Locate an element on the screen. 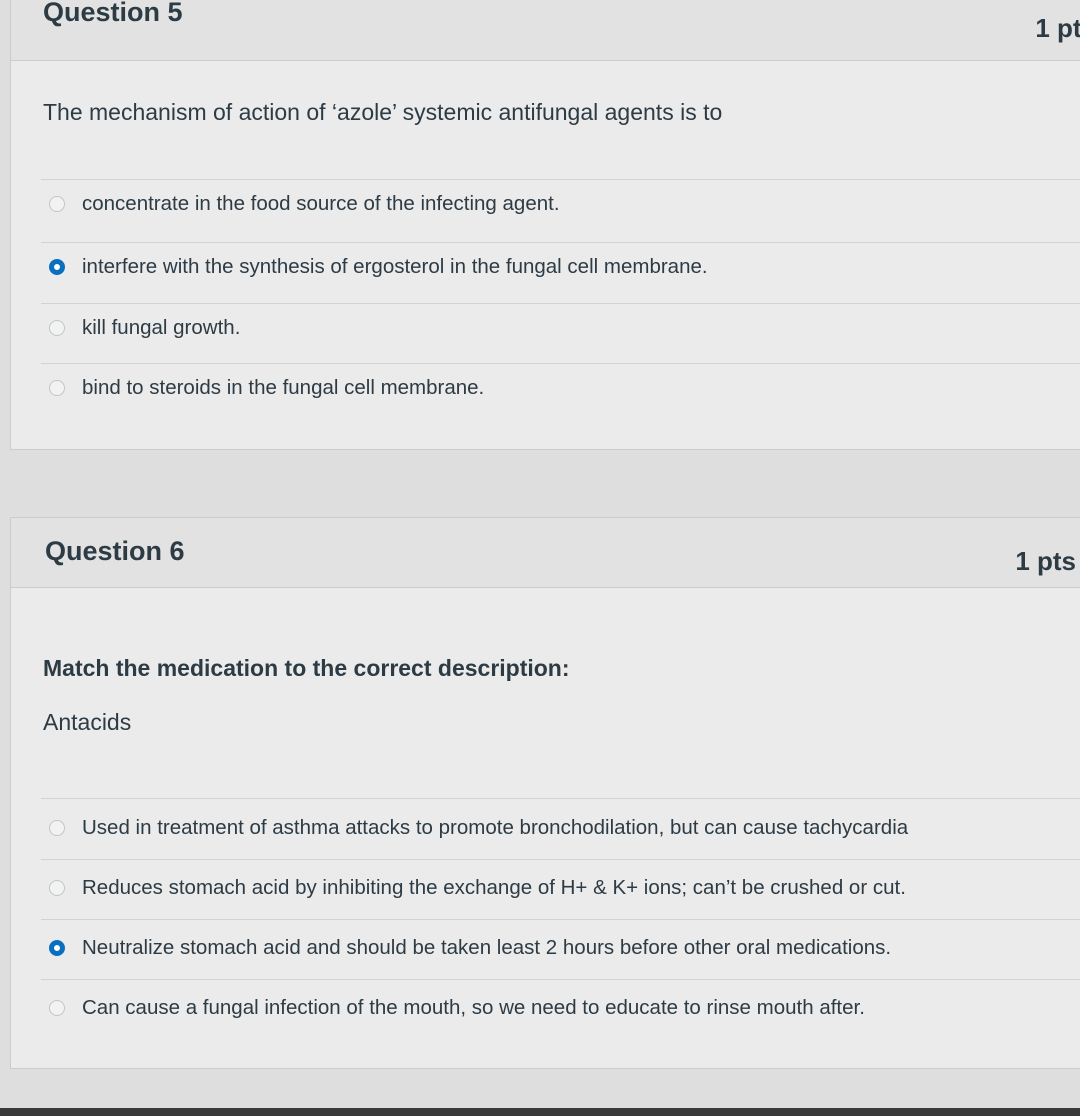 This screenshot has height=1116, width=1080. answer-option-3: kill fungal growth. is located at coordinates (564, 328).